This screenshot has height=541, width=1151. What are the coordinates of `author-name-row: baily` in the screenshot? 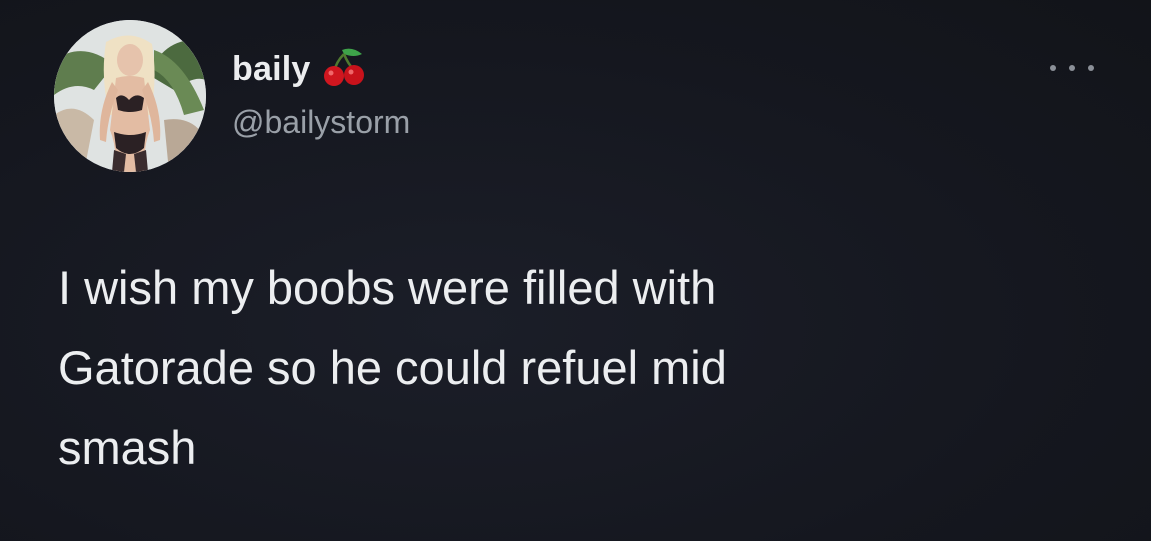 It's located at (299, 69).